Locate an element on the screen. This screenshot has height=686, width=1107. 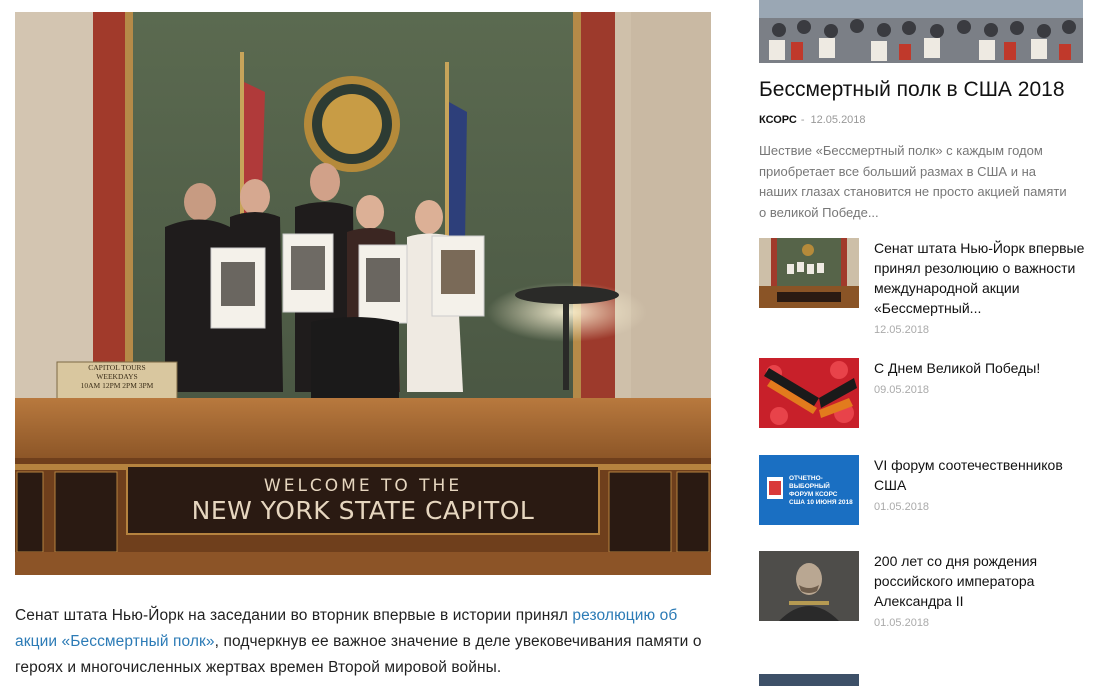
tours-sign: CAPITOL TOURS WEEKDAYS 10AM 12PM 2PM 3PM is located at coordinates (117, 376).